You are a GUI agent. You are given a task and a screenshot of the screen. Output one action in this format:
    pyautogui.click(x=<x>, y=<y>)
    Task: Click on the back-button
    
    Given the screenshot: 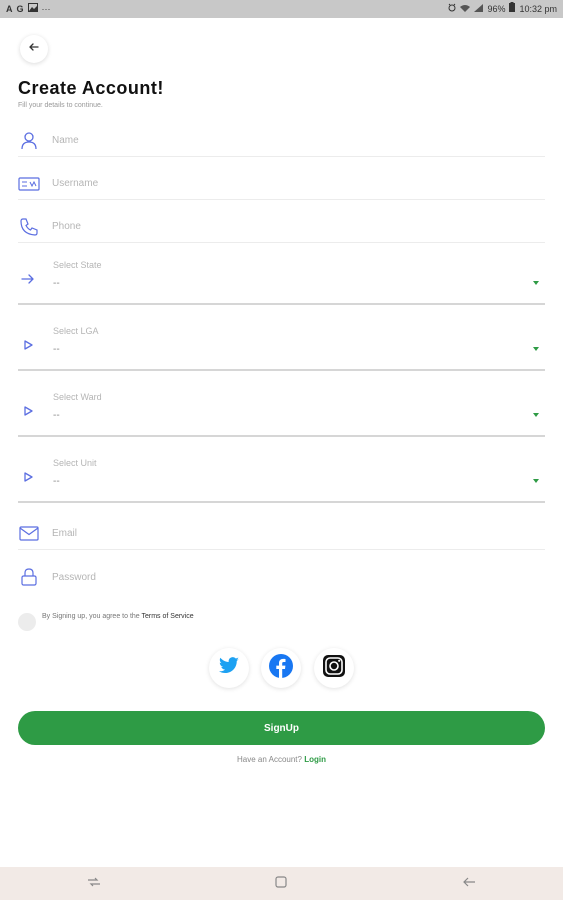 What is the action you would take?
    pyautogui.click(x=34, y=49)
    